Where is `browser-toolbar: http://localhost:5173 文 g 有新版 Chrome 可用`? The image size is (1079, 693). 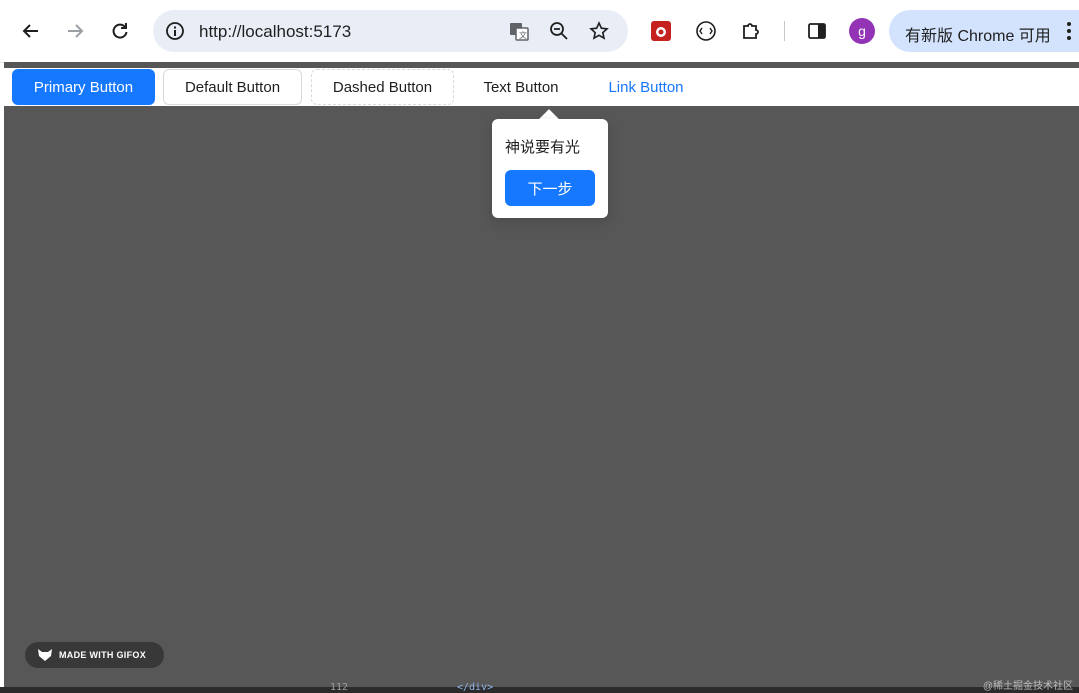 browser-toolbar: http://localhost:5173 文 g 有新版 Chrome 可用 is located at coordinates (539, 31).